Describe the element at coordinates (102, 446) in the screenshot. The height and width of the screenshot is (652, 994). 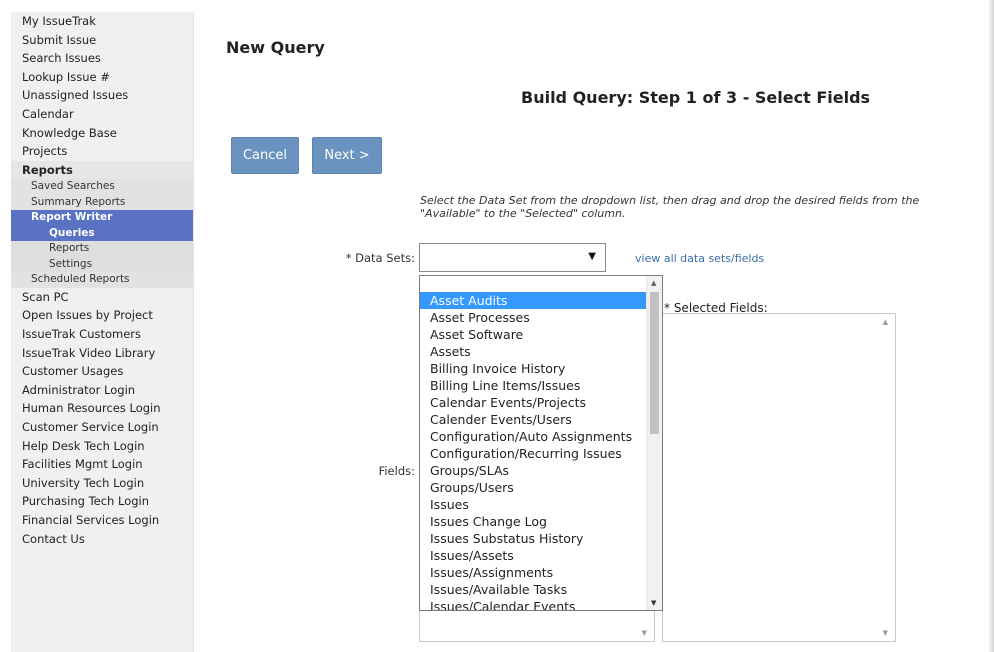
I see `sidebar-item-help-desk-tech-login: Help Desk Tech Login` at that location.